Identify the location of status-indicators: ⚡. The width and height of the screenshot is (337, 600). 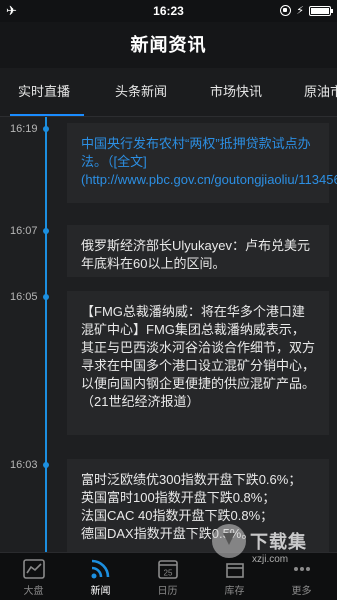
(306, 10).